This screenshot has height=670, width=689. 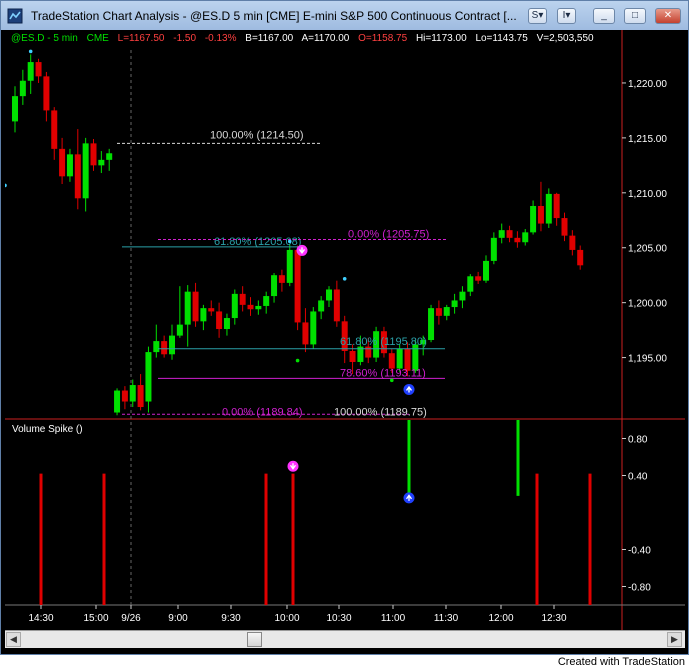 I want to click on created-with-label: Created with TradeStation, so click(x=621, y=662).